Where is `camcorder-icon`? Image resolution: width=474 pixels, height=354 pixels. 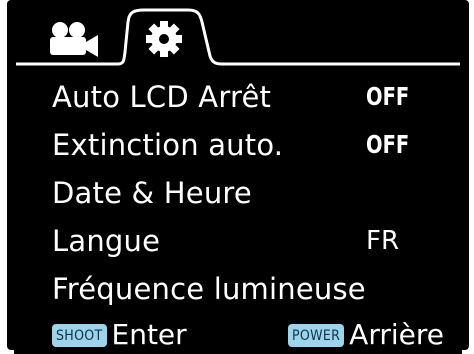 camcorder-icon is located at coordinates (74, 39).